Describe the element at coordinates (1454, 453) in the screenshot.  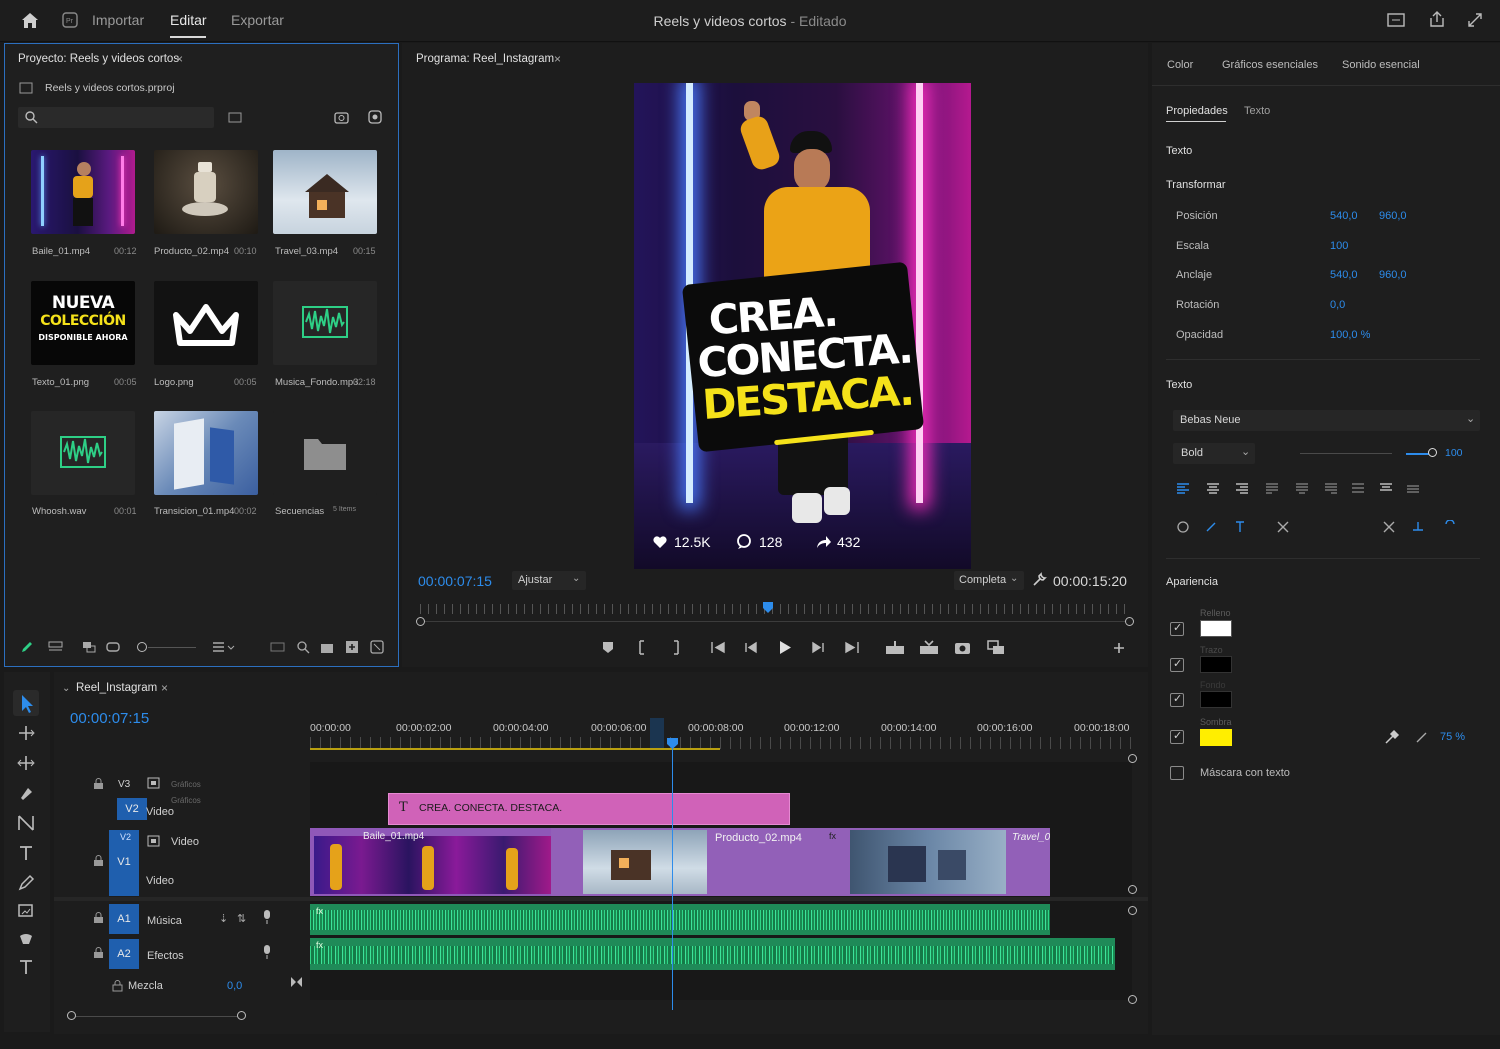
I see `font-size-value: 100` at that location.